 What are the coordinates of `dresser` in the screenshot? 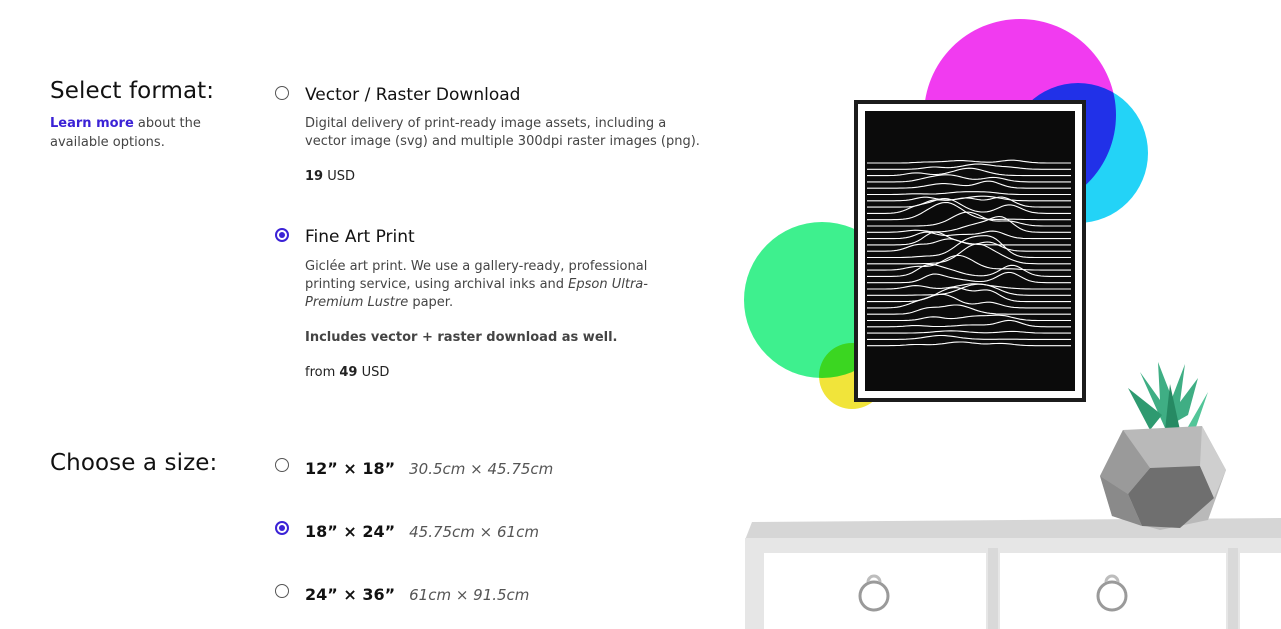 It's located at (1013, 573).